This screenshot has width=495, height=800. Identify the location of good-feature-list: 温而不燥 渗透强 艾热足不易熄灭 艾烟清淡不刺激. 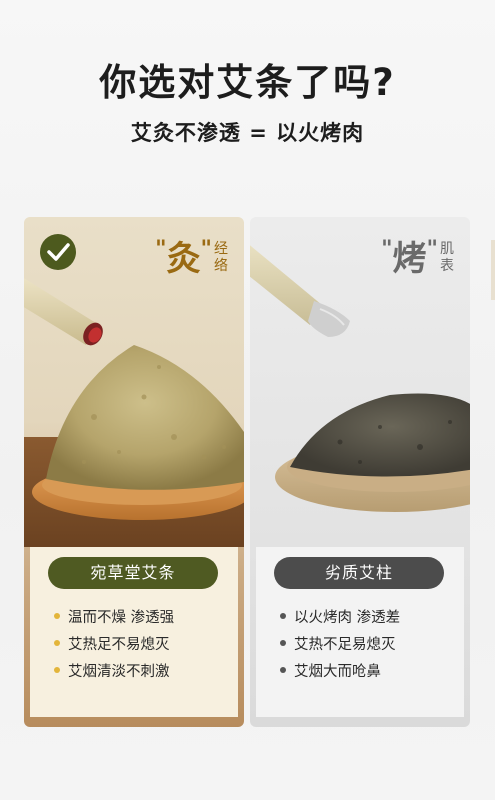
(114, 645).